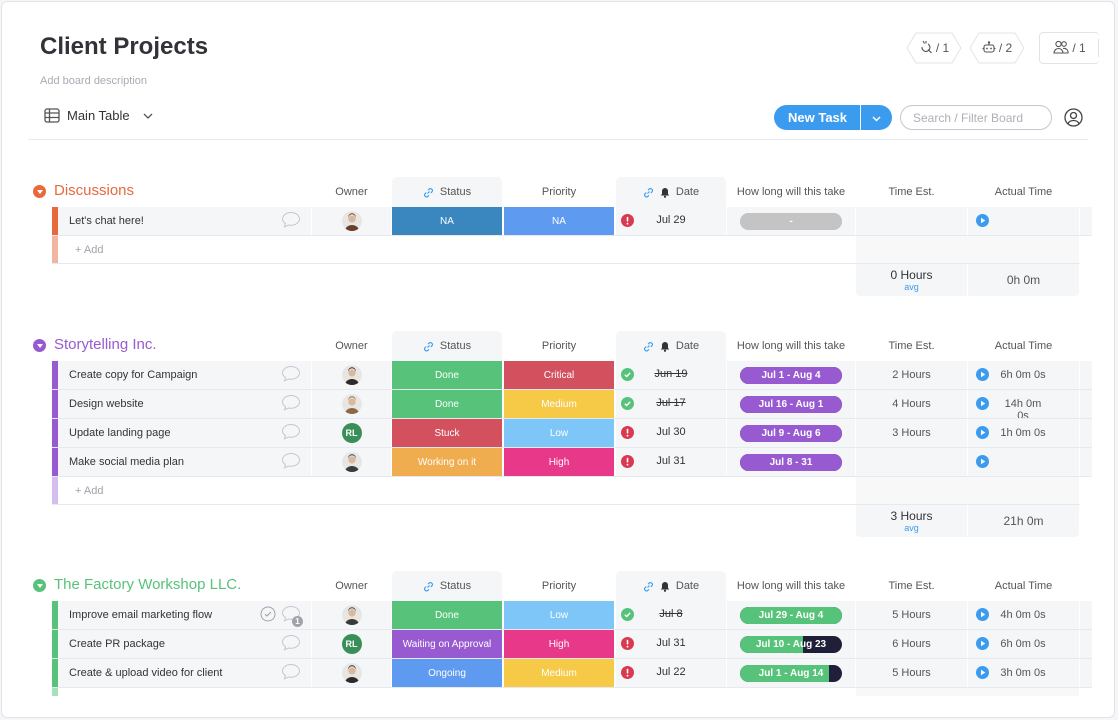  I want to click on status-cell: NA, so click(447, 221).